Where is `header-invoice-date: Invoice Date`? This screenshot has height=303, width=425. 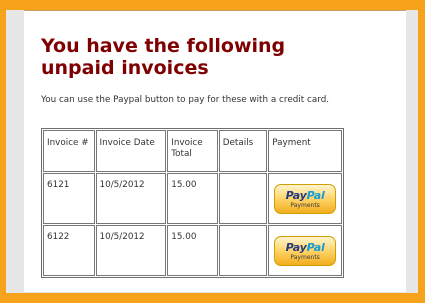
header-invoice-date: Invoice Date is located at coordinates (131, 151).